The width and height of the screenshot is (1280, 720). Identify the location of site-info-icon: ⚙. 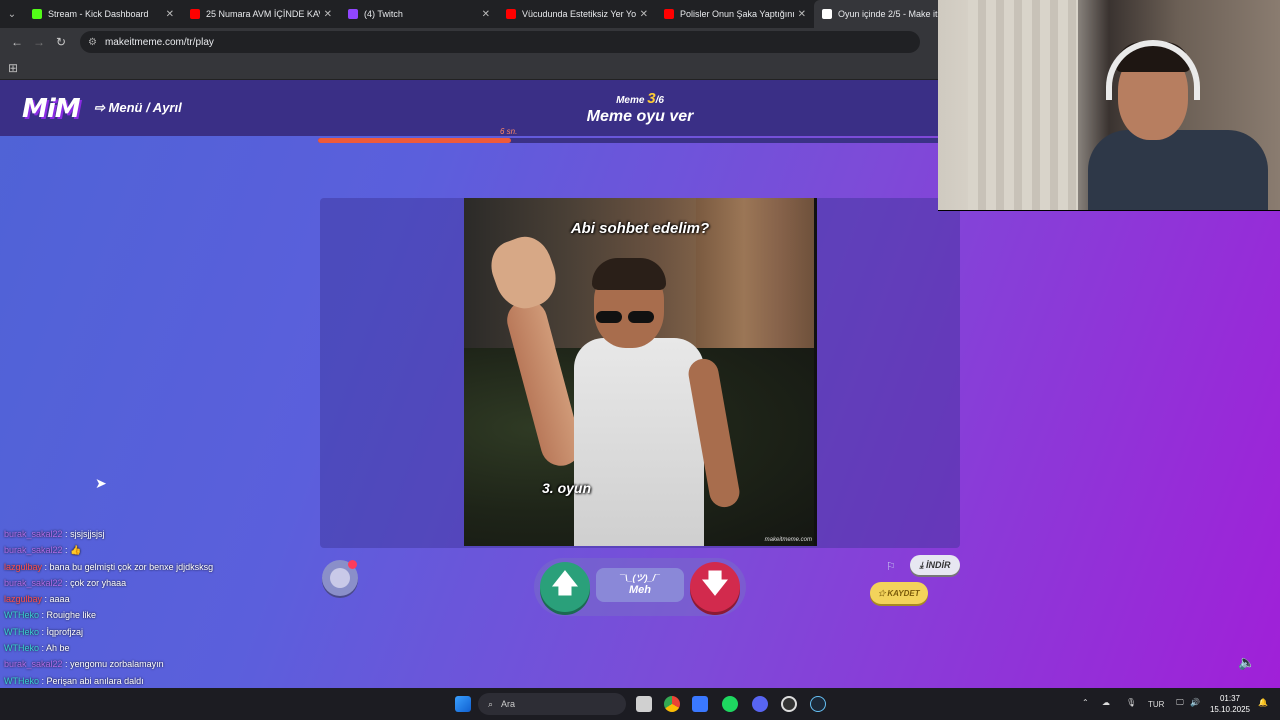
(92, 42).